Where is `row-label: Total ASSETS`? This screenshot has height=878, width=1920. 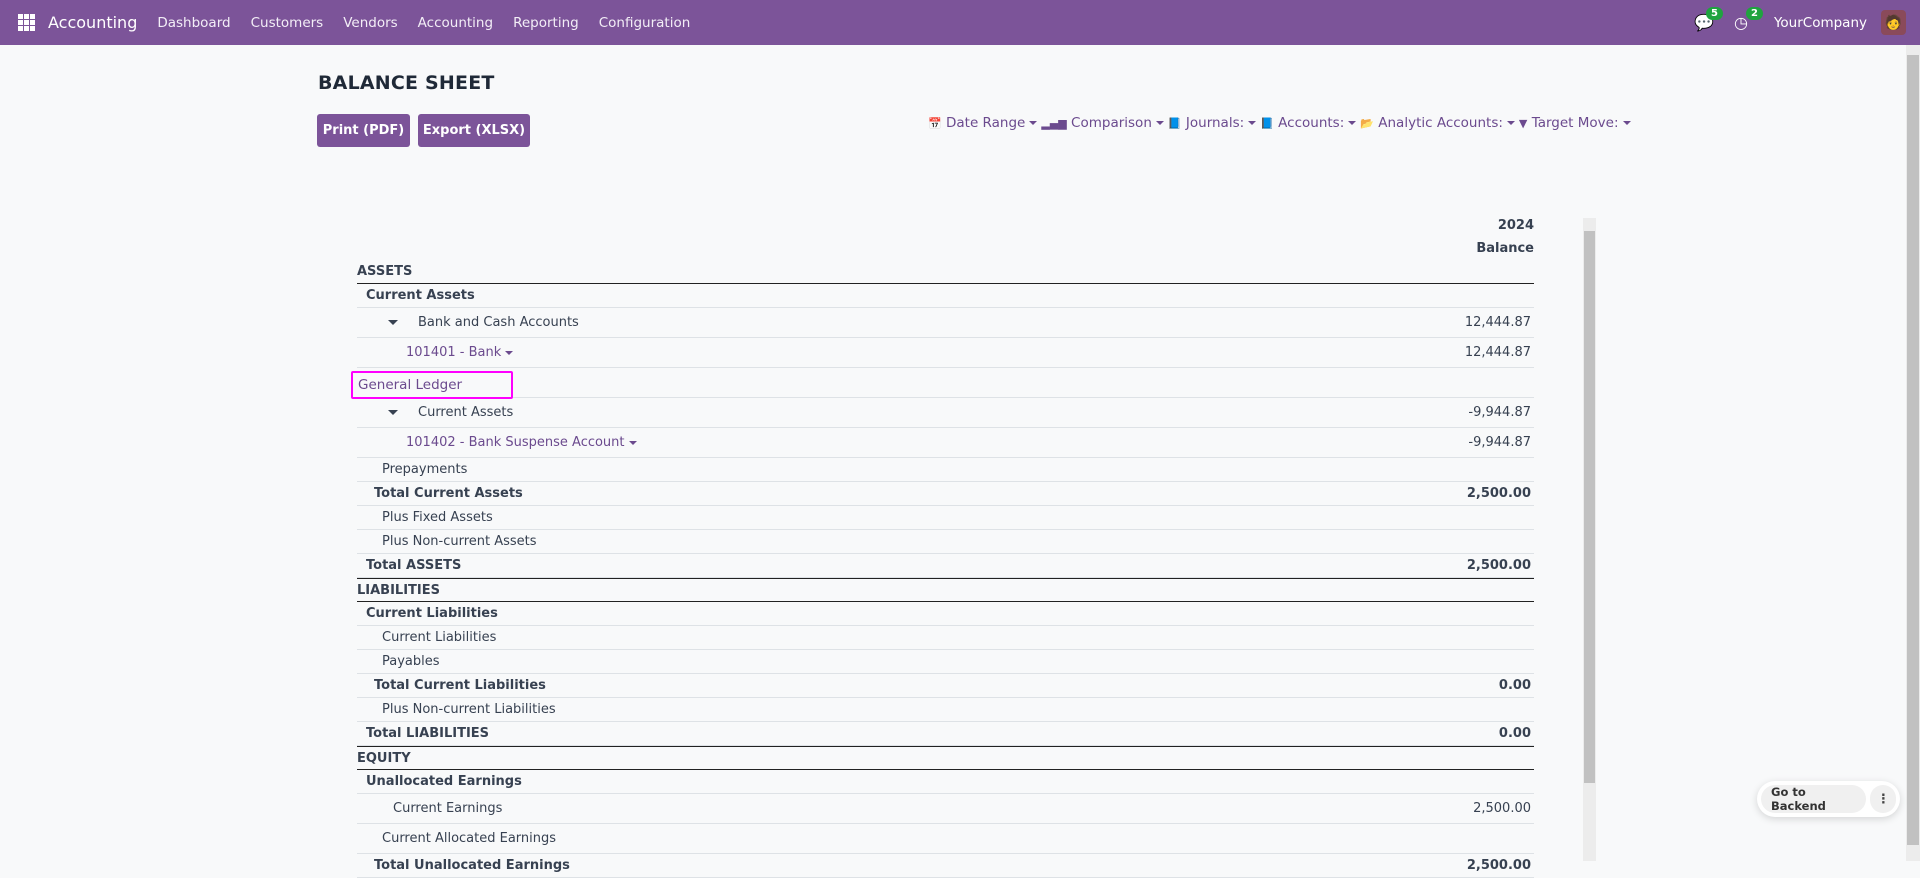 row-label: Total ASSETS is located at coordinates (414, 565).